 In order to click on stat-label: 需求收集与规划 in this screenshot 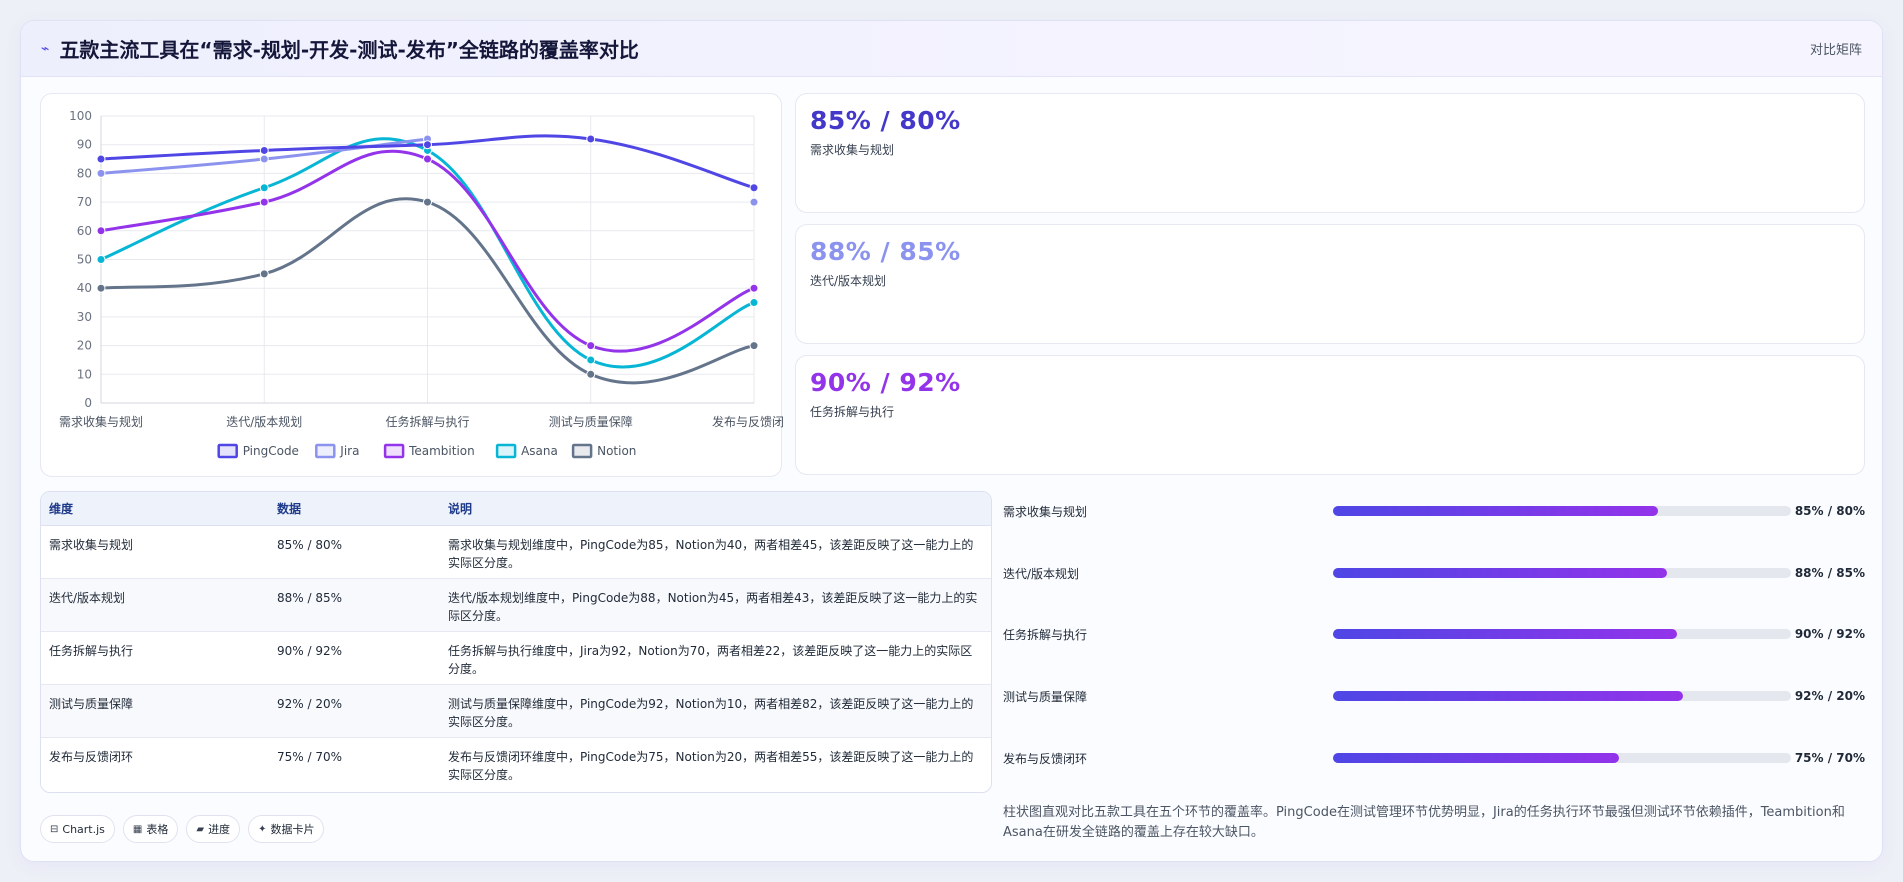, I will do `click(852, 150)`.